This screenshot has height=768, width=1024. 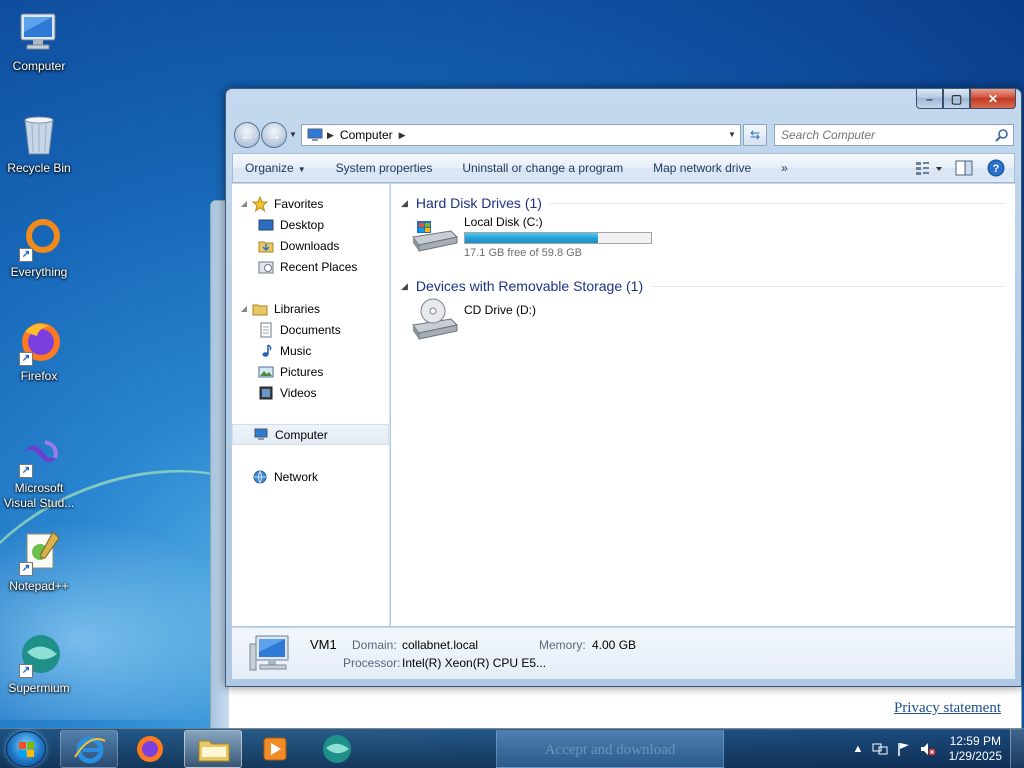 I want to click on action-center-flag-icon, so click(x=904, y=749).